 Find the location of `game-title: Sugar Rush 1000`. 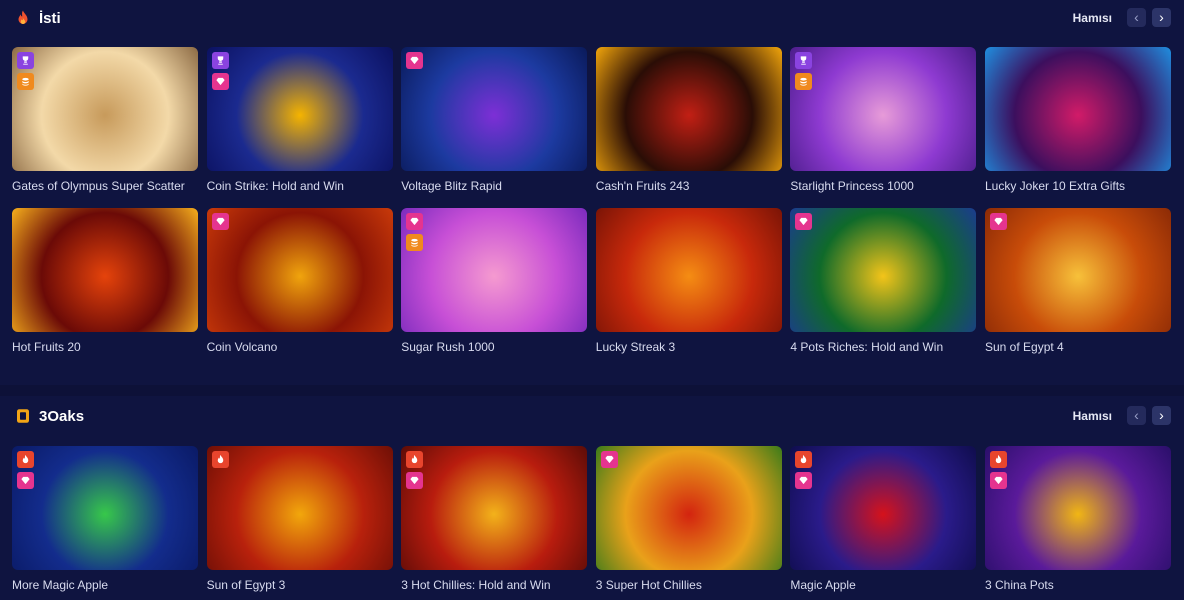

game-title: Sugar Rush 1000 is located at coordinates (494, 347).